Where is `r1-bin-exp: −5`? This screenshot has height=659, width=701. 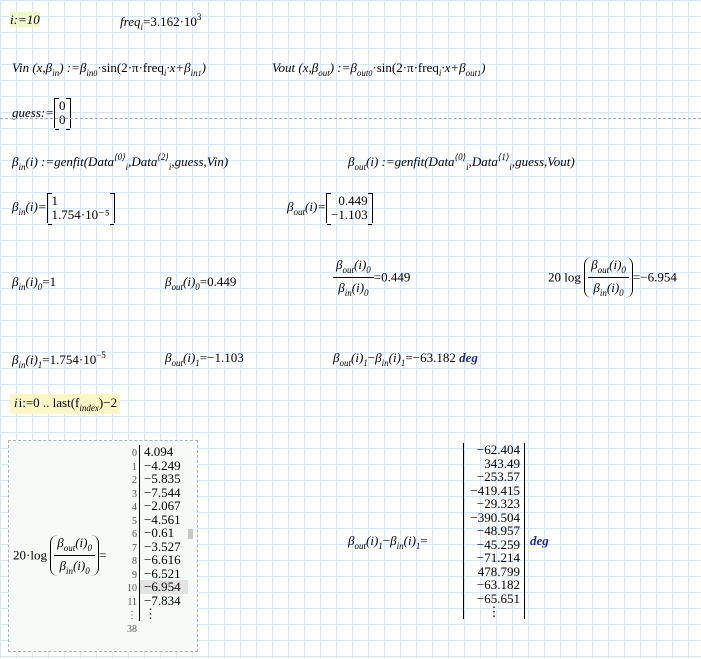 r1-bin-exp: −5 is located at coordinates (101, 355).